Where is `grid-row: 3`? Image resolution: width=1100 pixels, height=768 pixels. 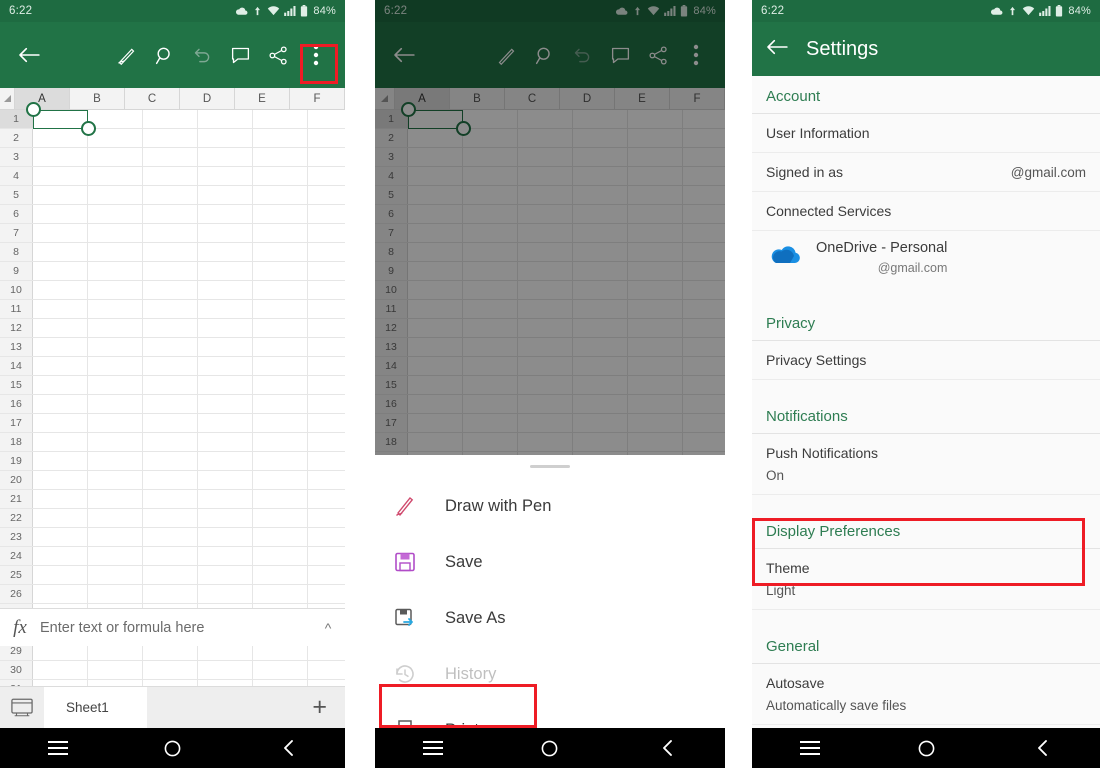 grid-row: 3 is located at coordinates (172, 157).